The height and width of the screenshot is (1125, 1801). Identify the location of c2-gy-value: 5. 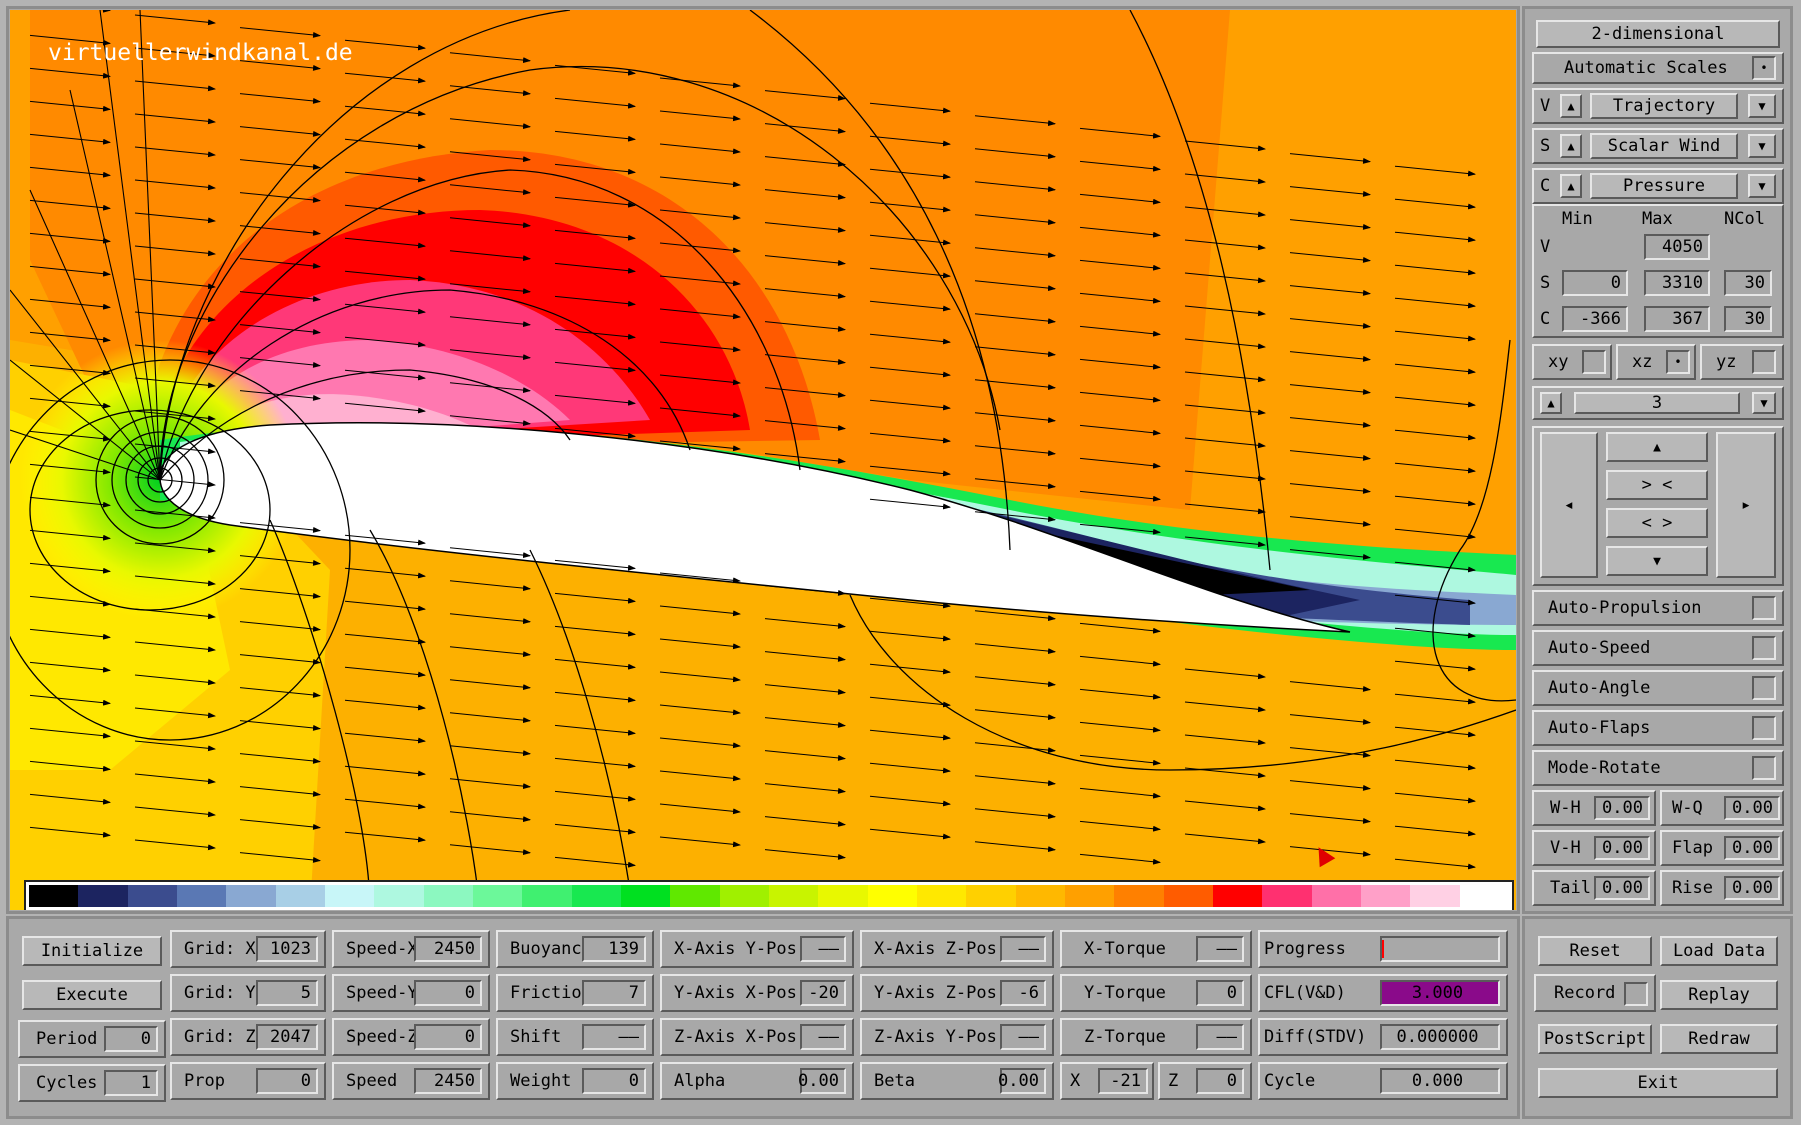
(287, 993).